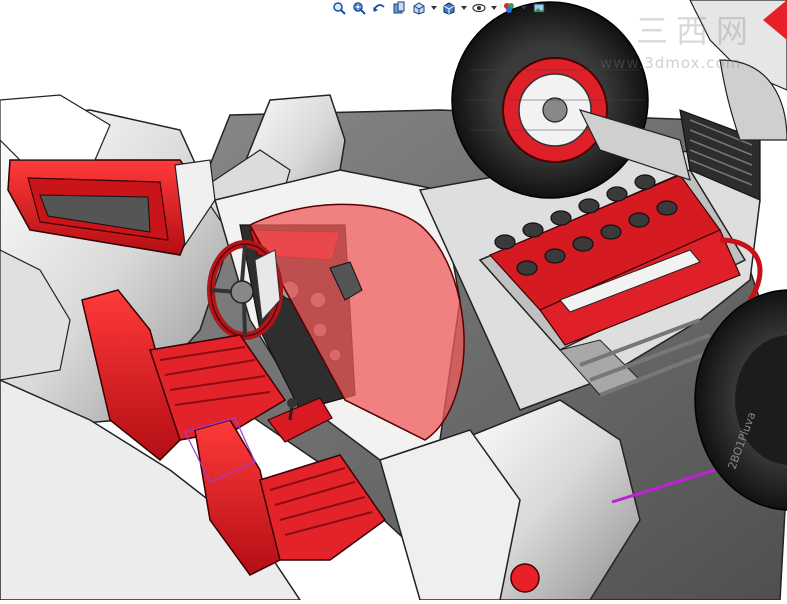 This screenshot has height=604, width=787. What do you see at coordinates (775, 20) in the screenshot?
I see `corner-flag-icon` at bounding box center [775, 20].